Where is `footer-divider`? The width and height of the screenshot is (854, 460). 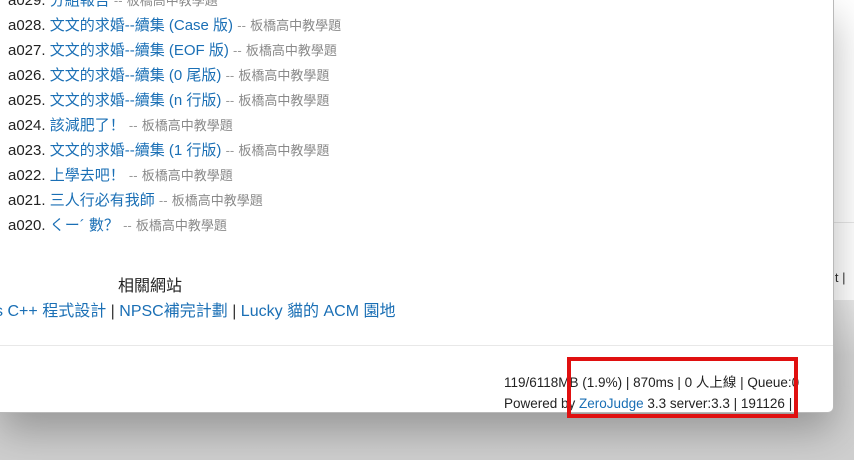 footer-divider is located at coordinates (416, 345).